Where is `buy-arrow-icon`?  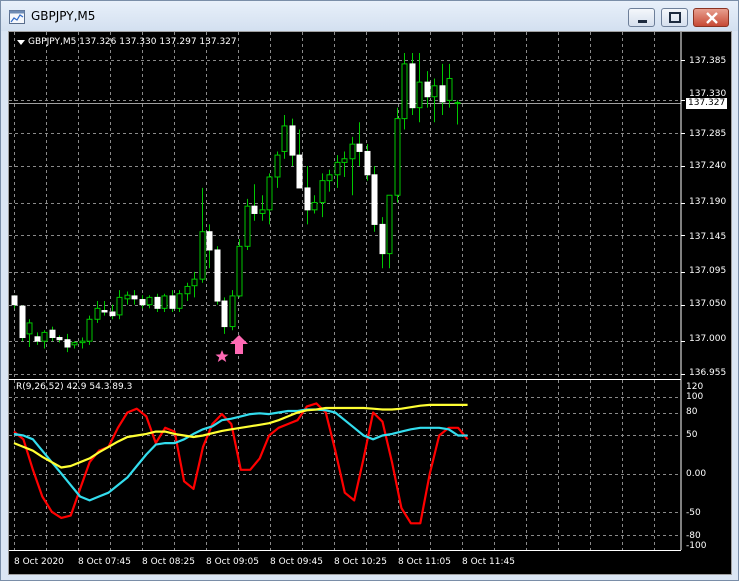
buy-arrow-icon is located at coordinates (239, 344).